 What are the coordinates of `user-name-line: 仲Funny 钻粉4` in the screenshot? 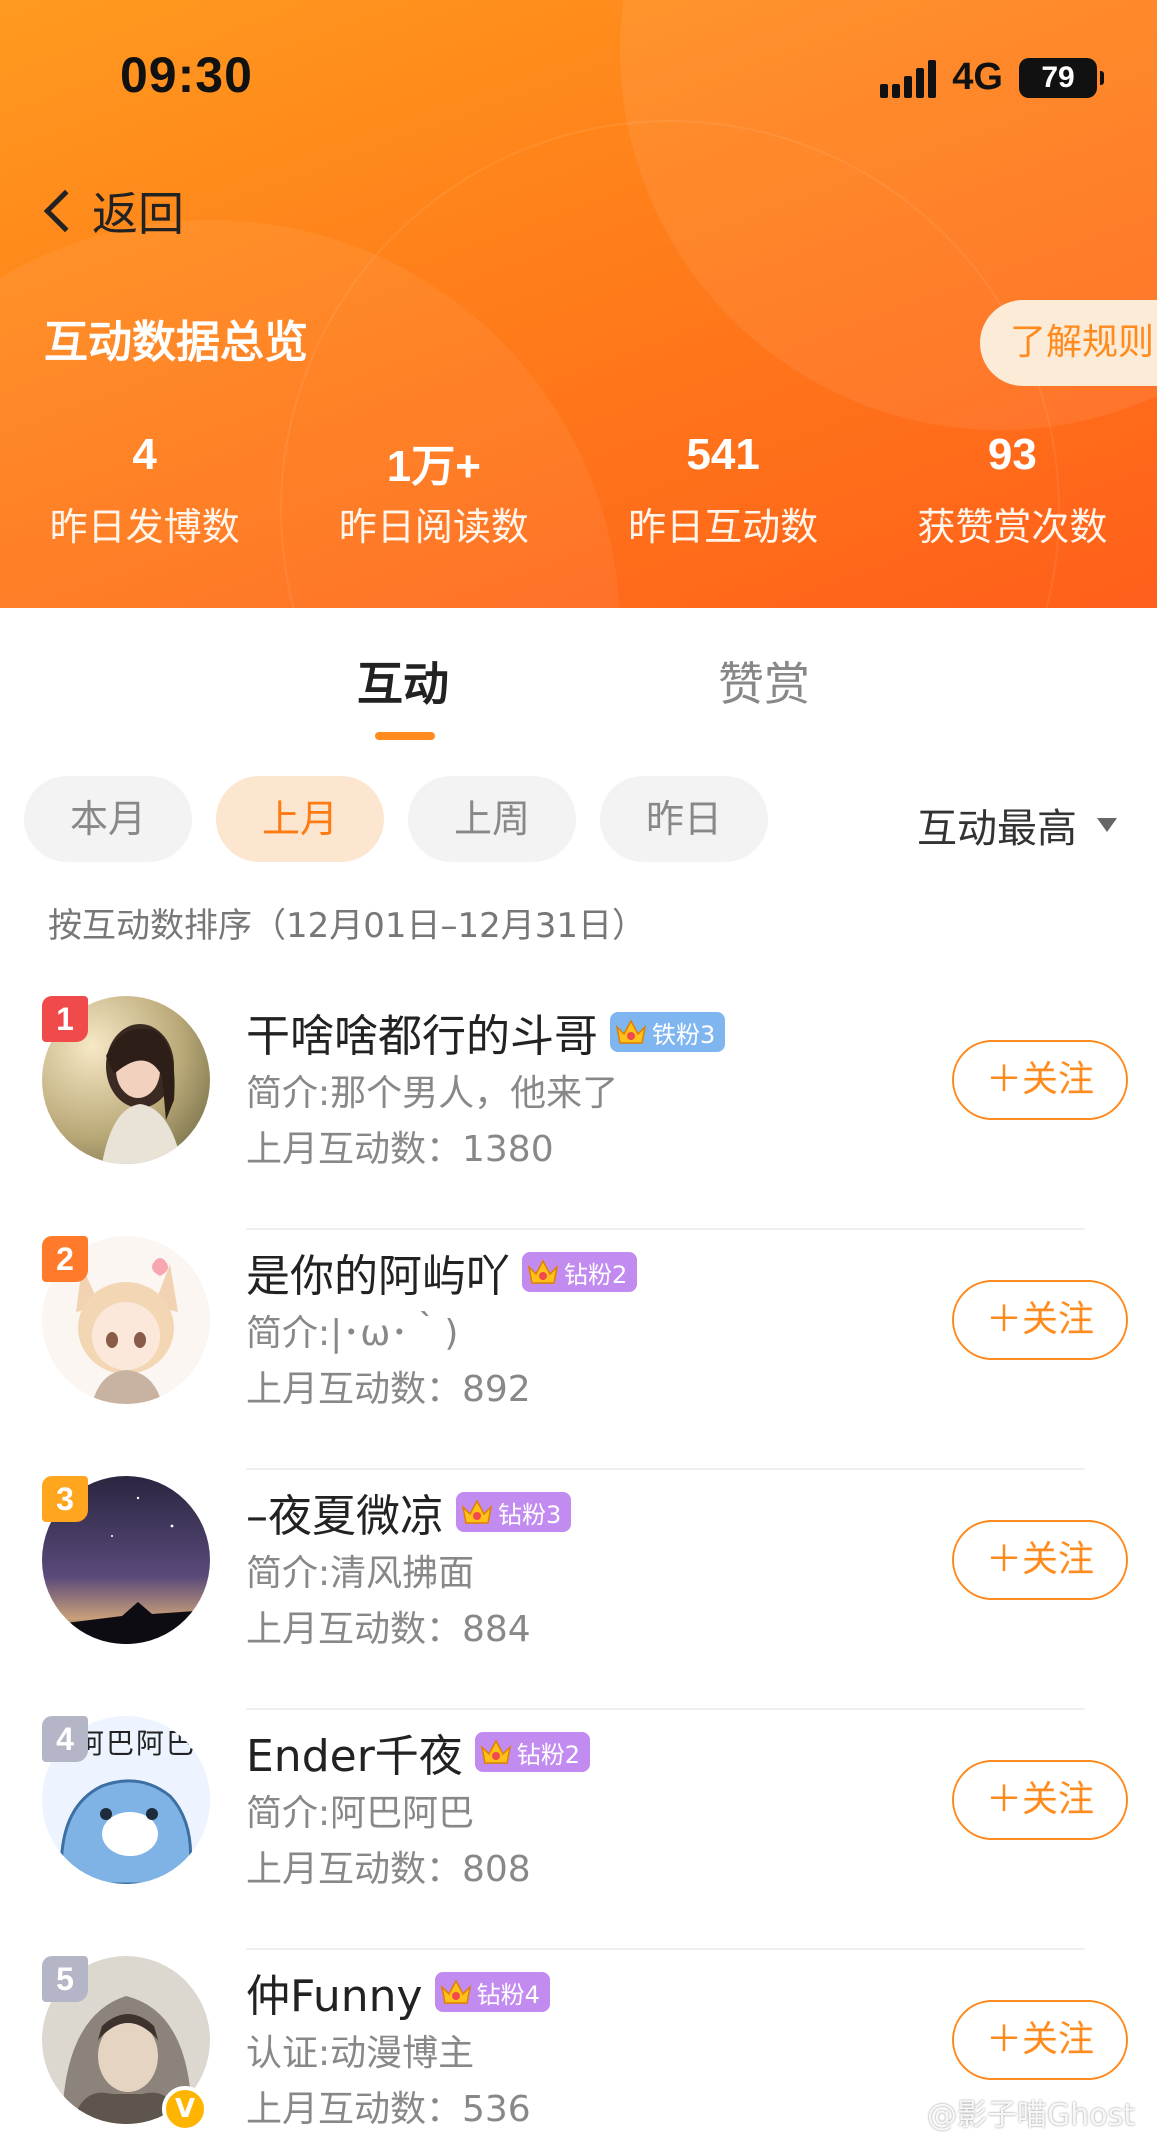 It's located at (398, 1992).